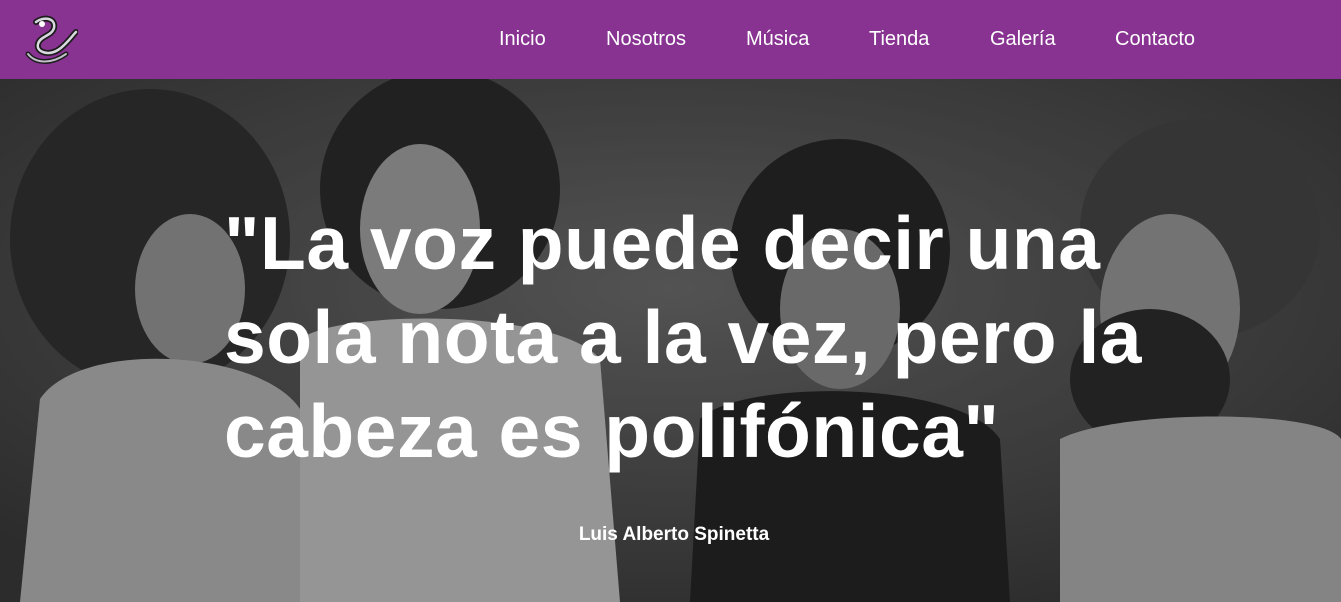 The image size is (1341, 602). What do you see at coordinates (777, 39) in the screenshot?
I see `nav-item-musica: Música` at bounding box center [777, 39].